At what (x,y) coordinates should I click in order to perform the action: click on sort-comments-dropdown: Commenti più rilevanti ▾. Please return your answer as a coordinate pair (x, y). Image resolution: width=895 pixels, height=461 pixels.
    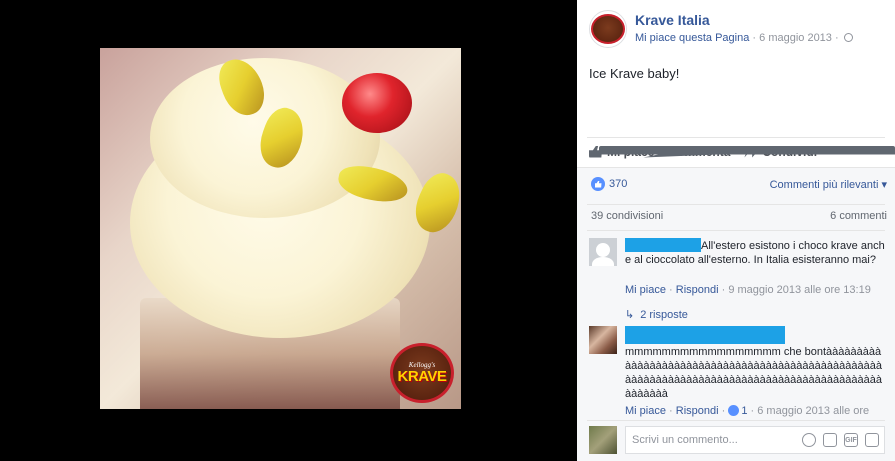
    Looking at the image, I should click on (828, 184).